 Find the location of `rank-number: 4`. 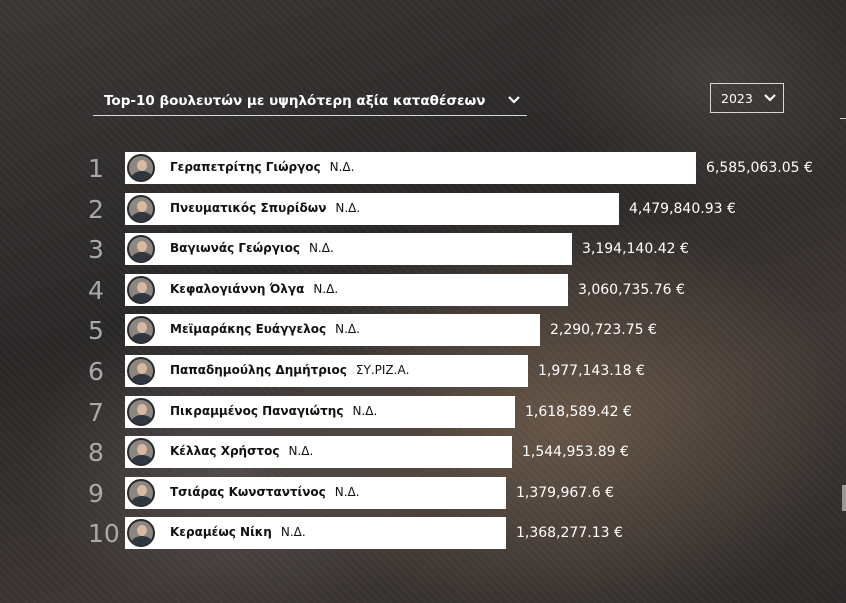

rank-number: 4 is located at coordinates (96, 290).